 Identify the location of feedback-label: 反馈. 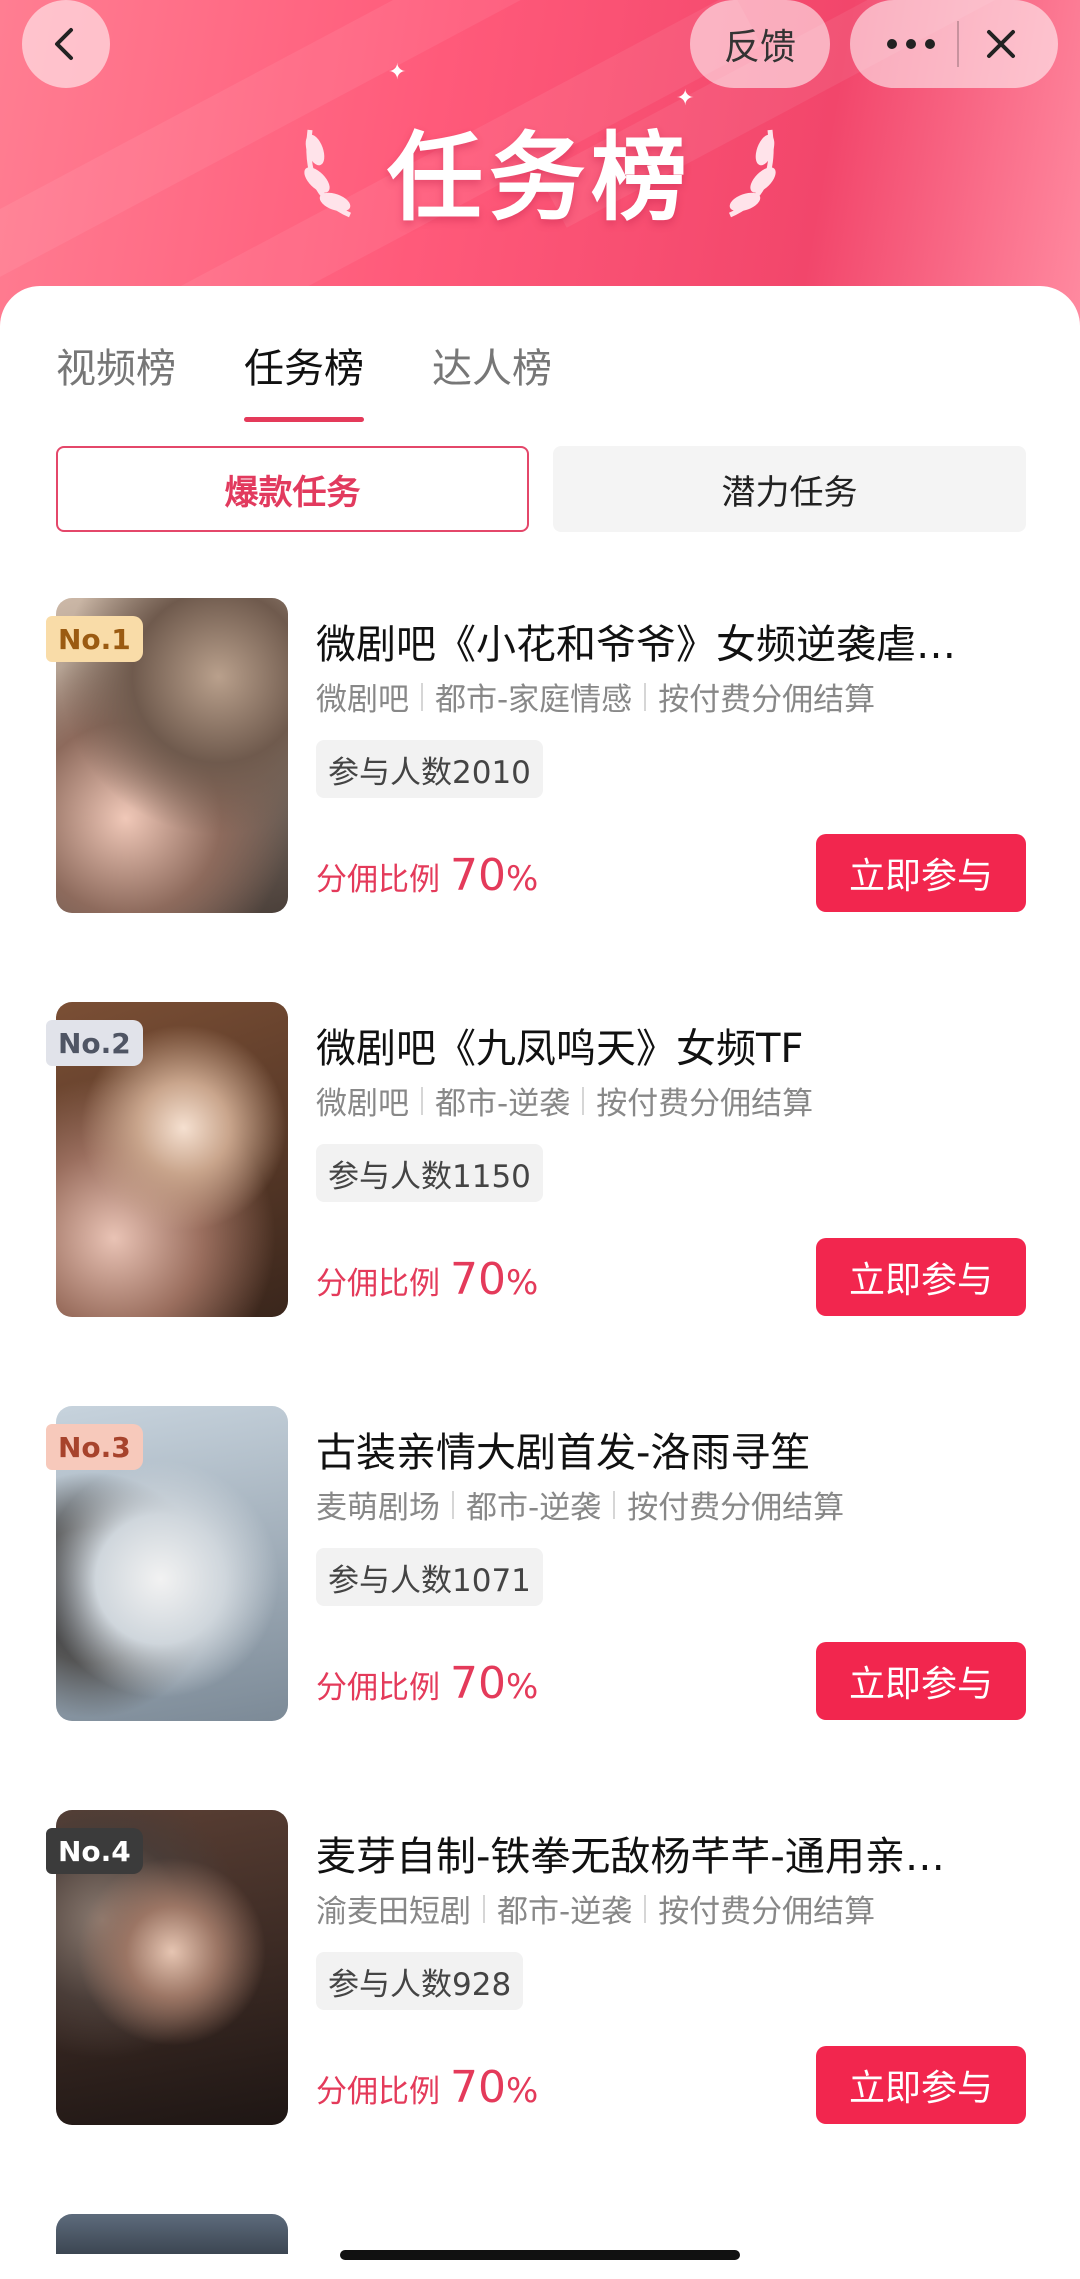
(759, 47).